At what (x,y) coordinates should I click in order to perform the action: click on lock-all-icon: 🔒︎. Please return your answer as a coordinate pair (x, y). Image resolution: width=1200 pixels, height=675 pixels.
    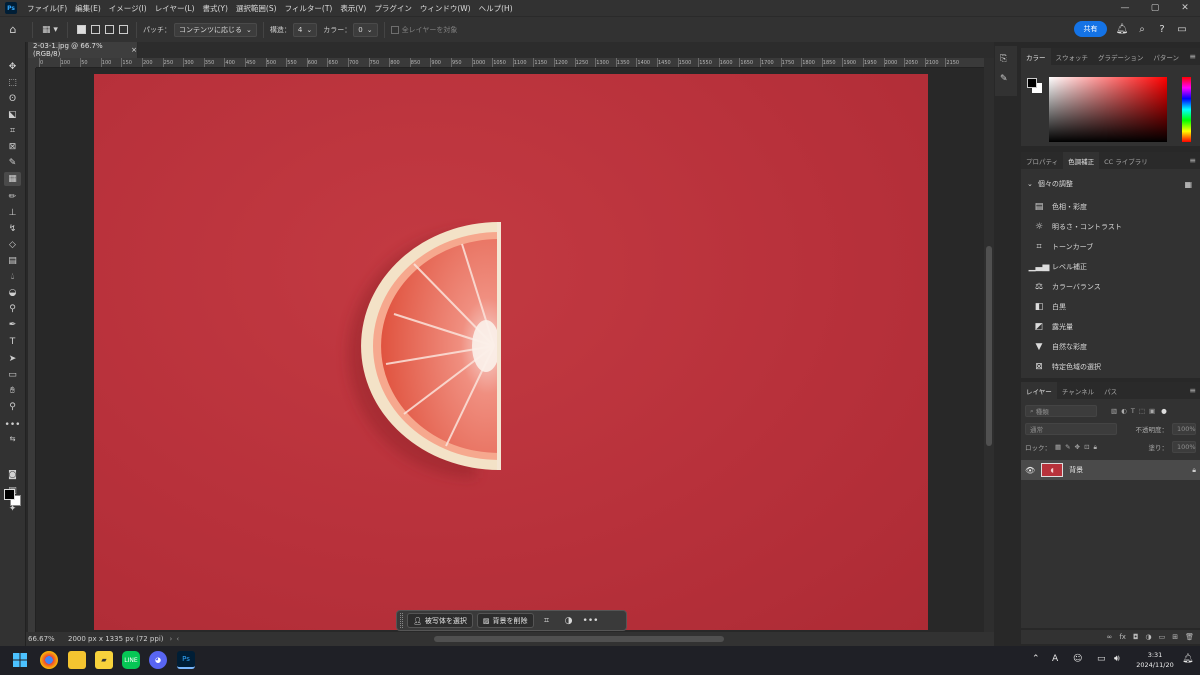
    Looking at the image, I should click on (1095, 447).